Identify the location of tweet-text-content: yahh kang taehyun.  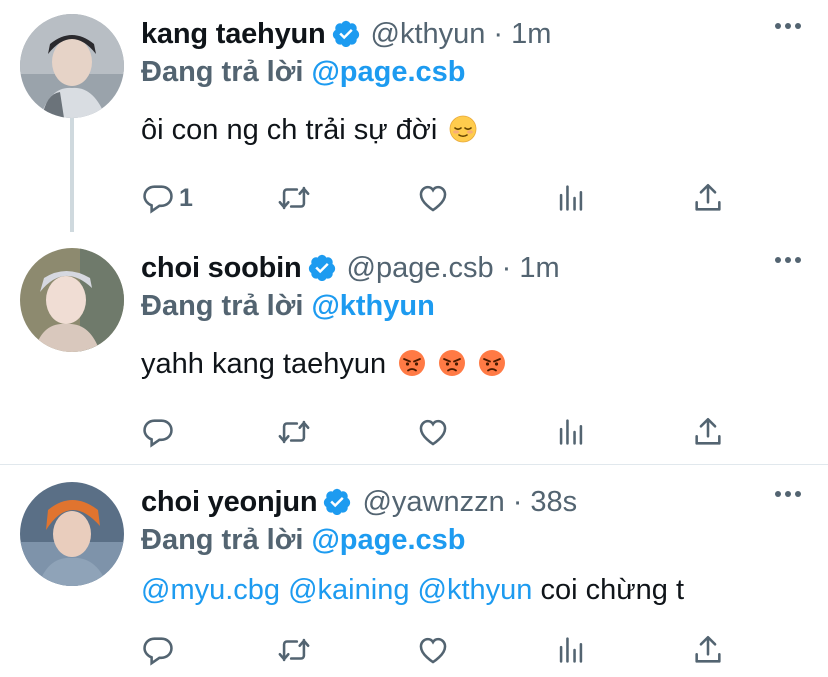
(264, 364).